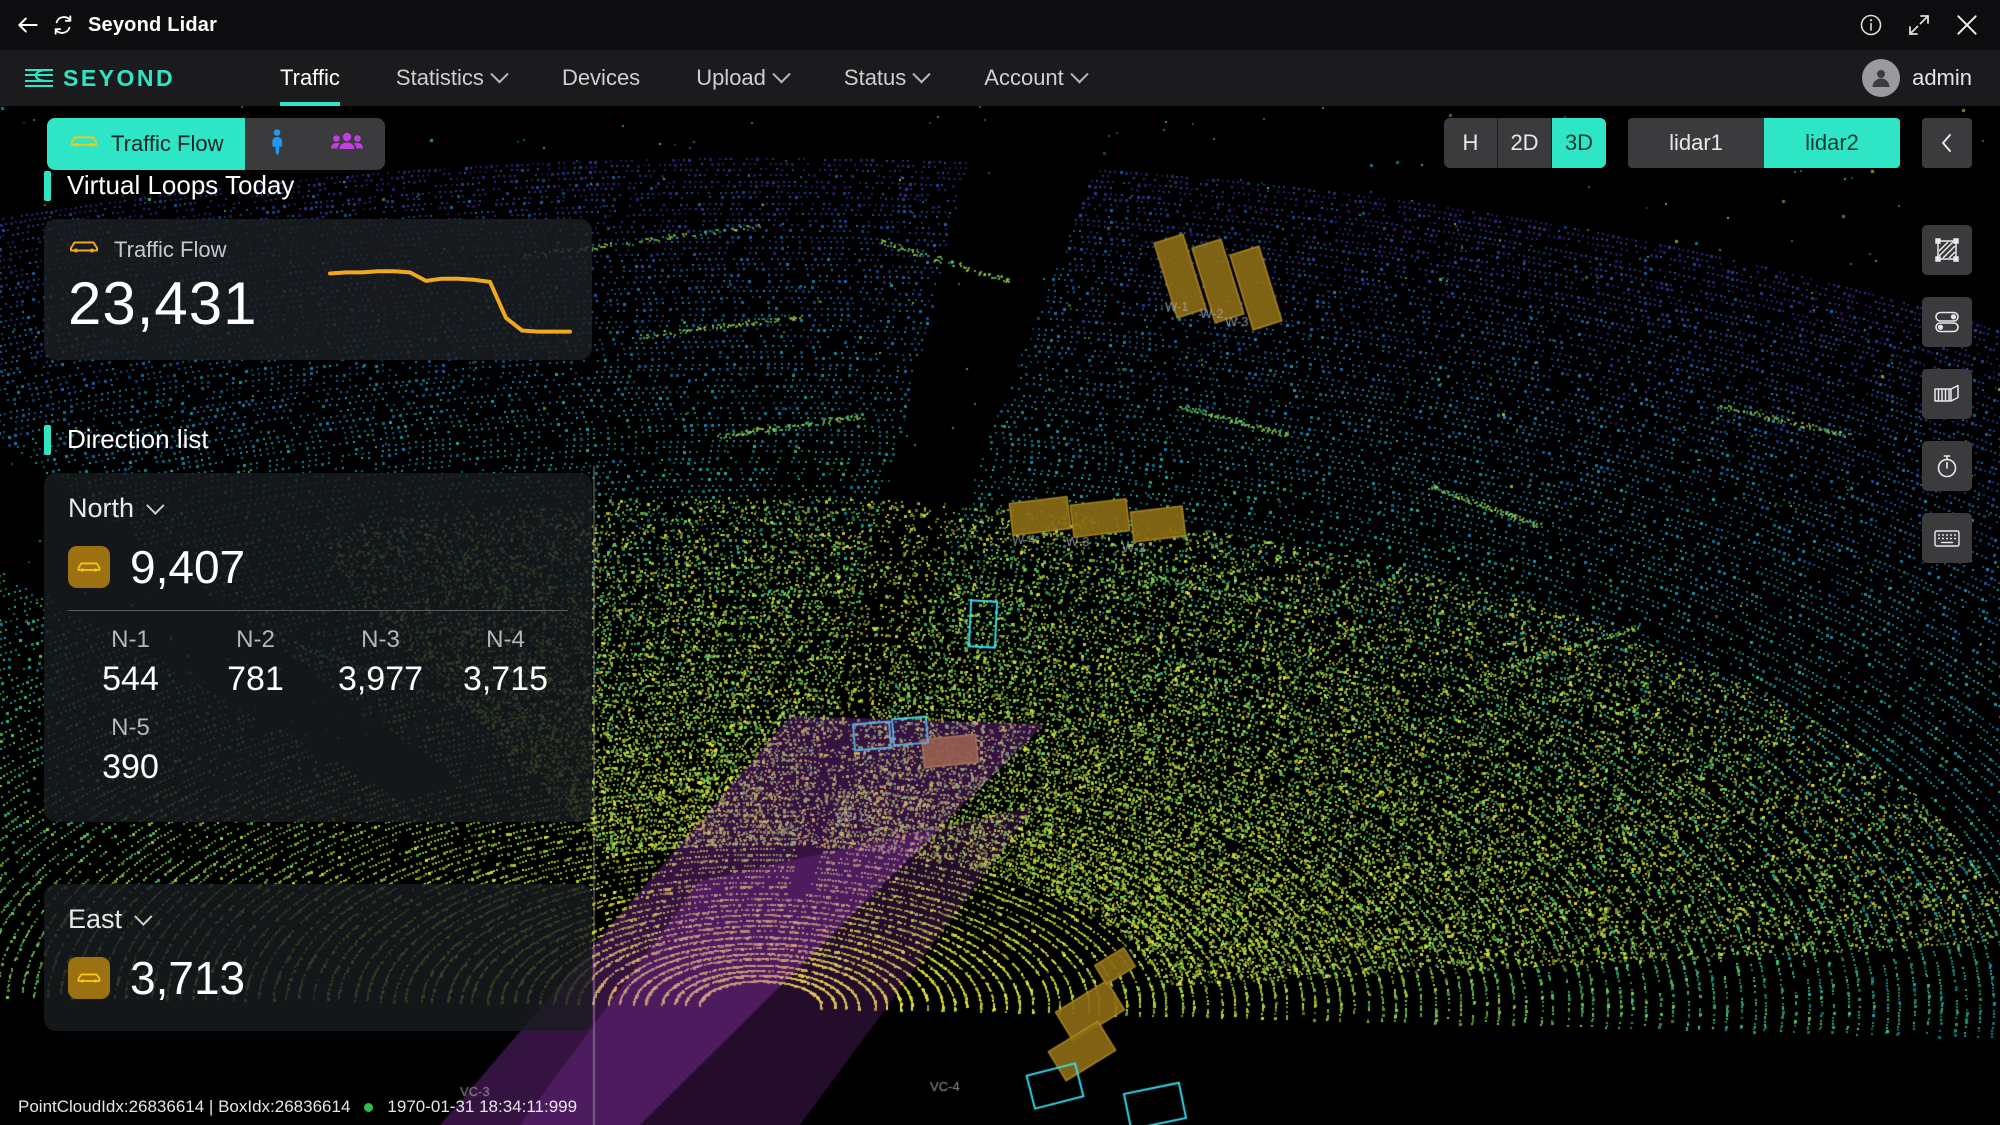 This screenshot has width=2000, height=1125. What do you see at coordinates (138, 439) in the screenshot?
I see `direction-list-title: Direction list` at bounding box center [138, 439].